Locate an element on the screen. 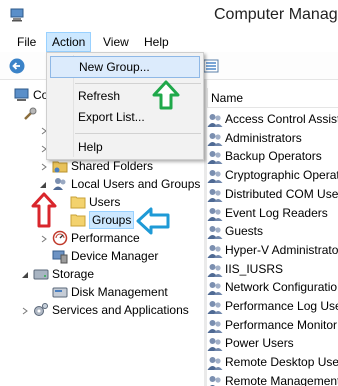 The width and height of the screenshot is (338, 386). group-list-item-label: Performance Monitor is located at coordinates (281, 324).